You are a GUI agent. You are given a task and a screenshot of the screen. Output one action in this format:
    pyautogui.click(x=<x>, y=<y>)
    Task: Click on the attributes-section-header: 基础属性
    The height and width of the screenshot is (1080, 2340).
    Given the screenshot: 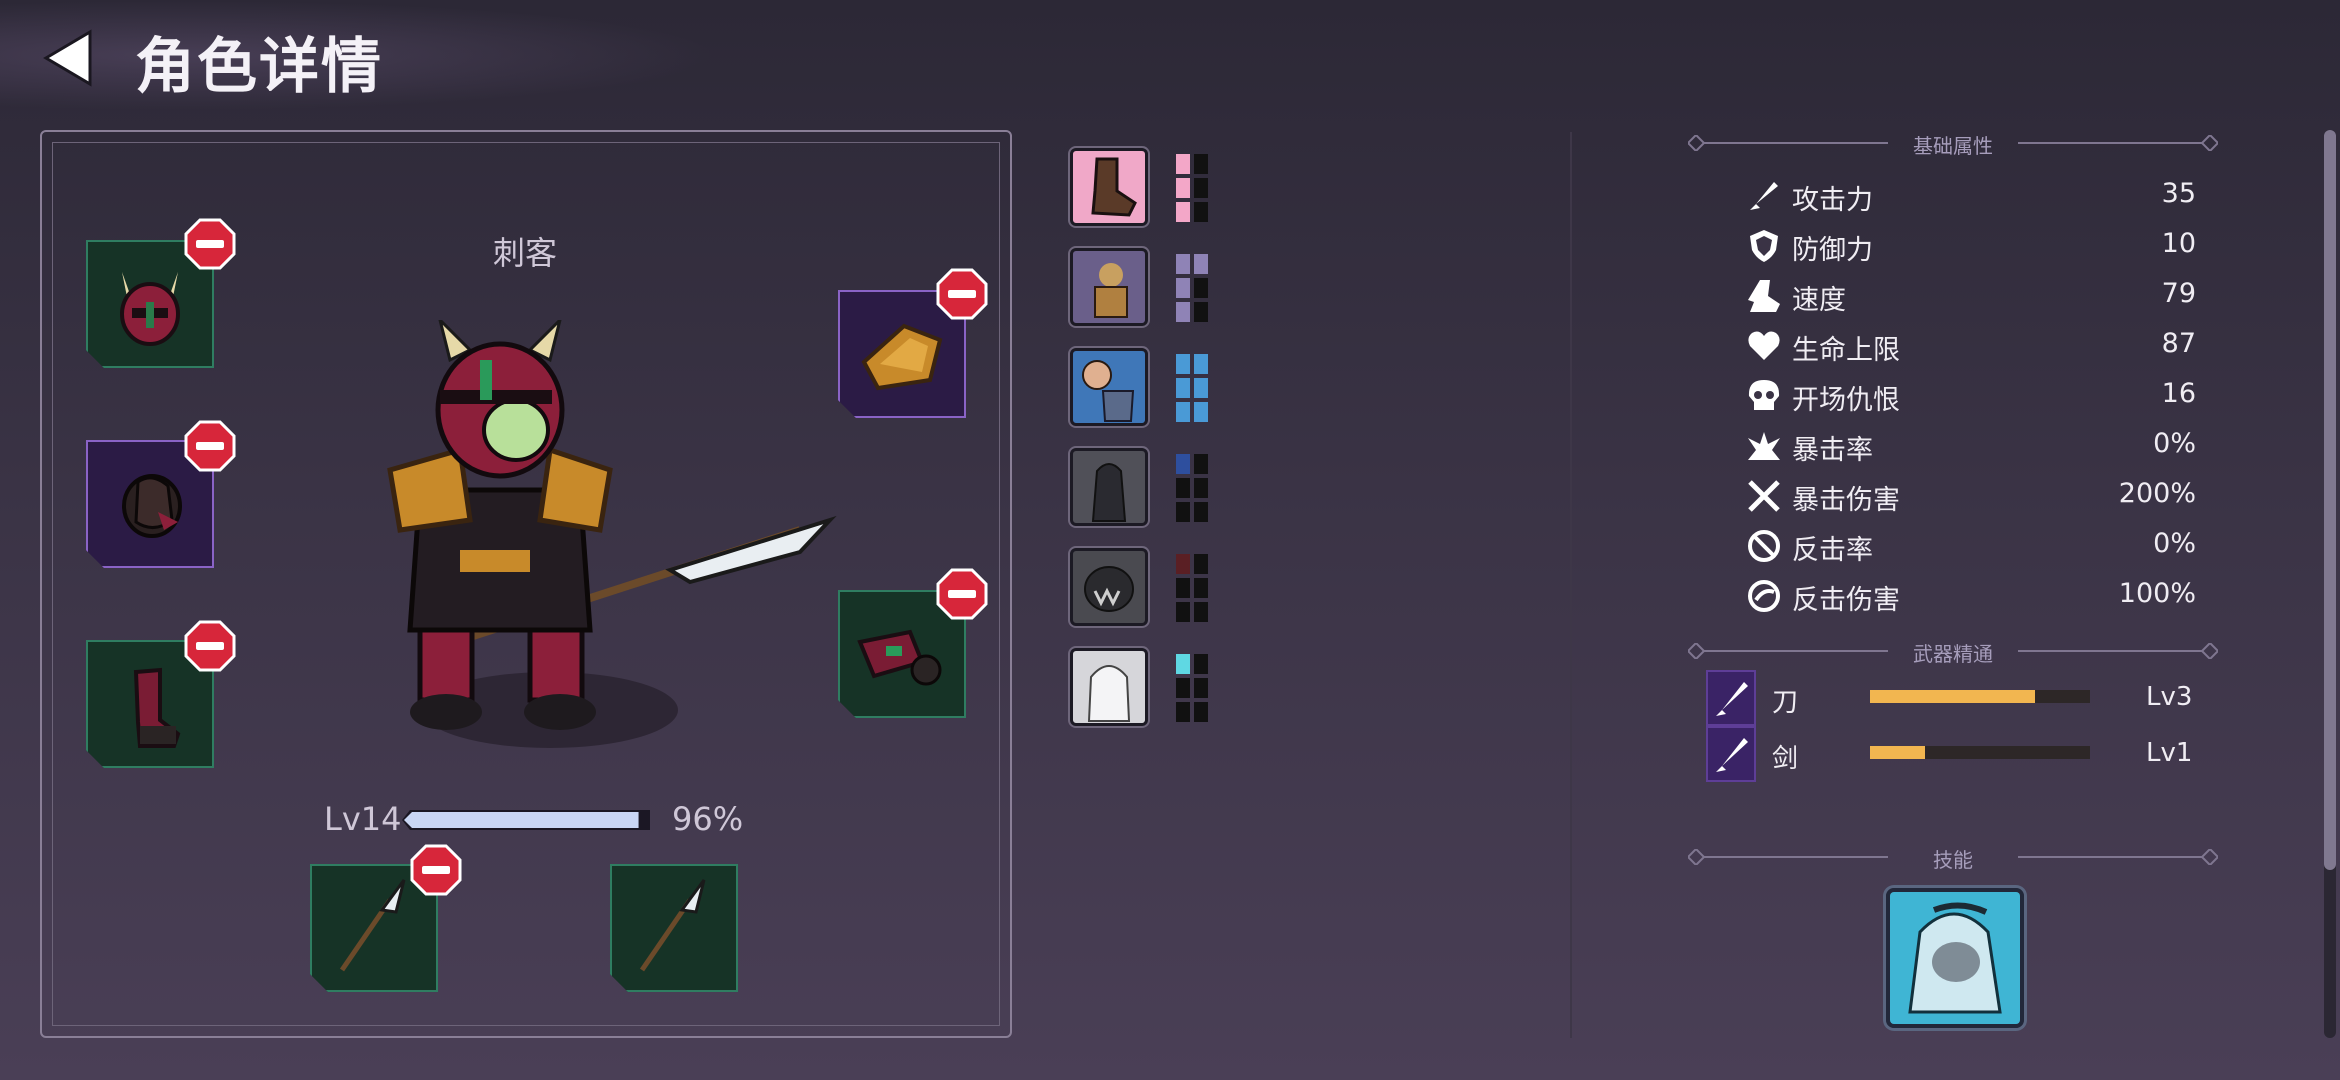 What is the action you would take?
    pyautogui.click(x=1953, y=143)
    